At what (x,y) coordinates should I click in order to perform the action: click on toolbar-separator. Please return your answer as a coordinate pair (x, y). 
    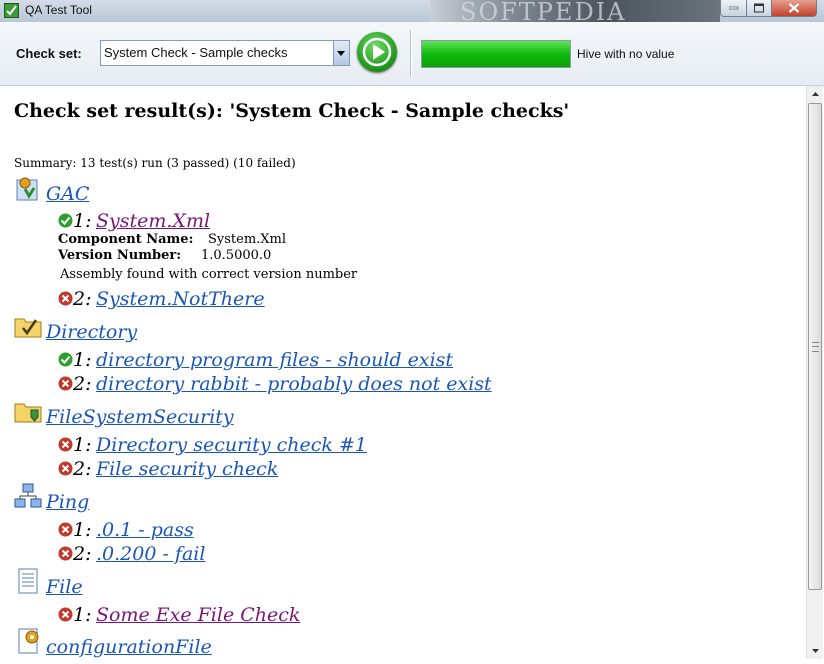
    Looking at the image, I should click on (411, 53).